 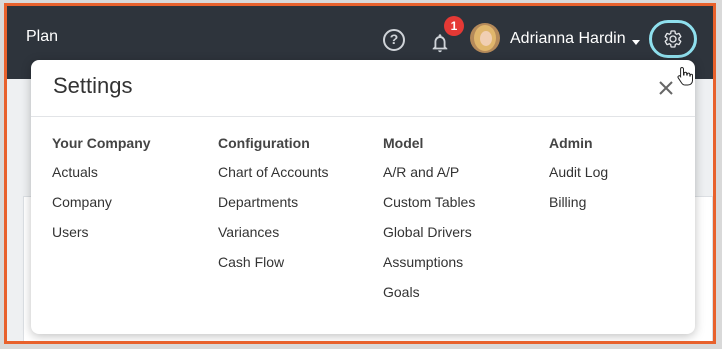 What do you see at coordinates (403, 143) in the screenshot?
I see `column-heading: Model` at bounding box center [403, 143].